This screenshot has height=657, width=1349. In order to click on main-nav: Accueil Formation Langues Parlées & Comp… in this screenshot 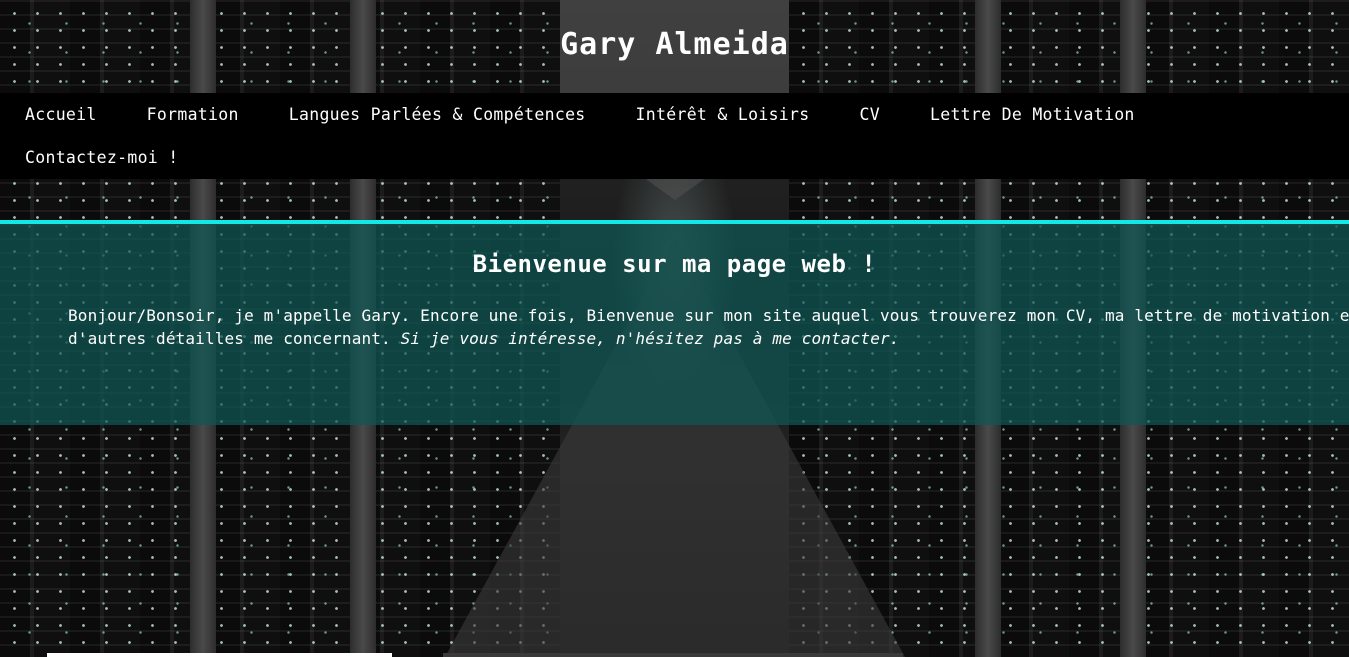, I will do `click(674, 136)`.